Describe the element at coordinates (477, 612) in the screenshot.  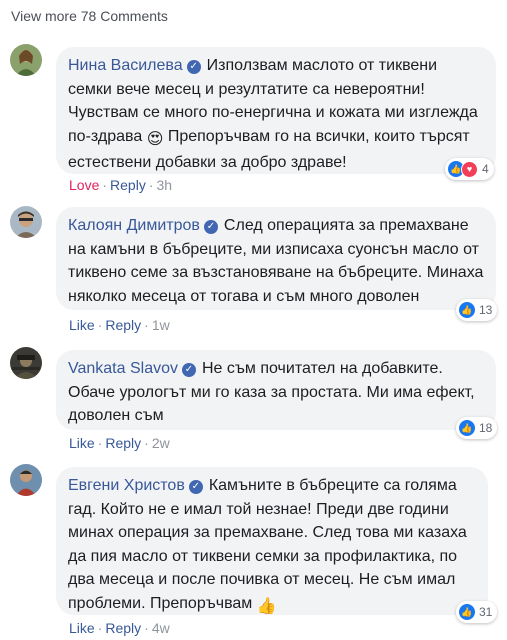
I see `reaction-summary: 👍 31` at that location.